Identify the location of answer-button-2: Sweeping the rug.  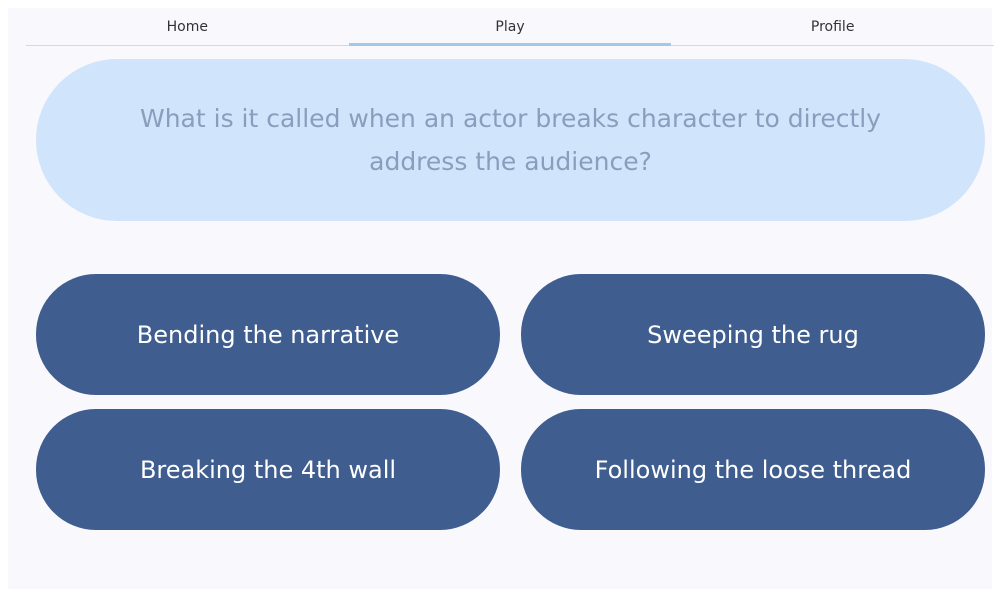
(753, 334).